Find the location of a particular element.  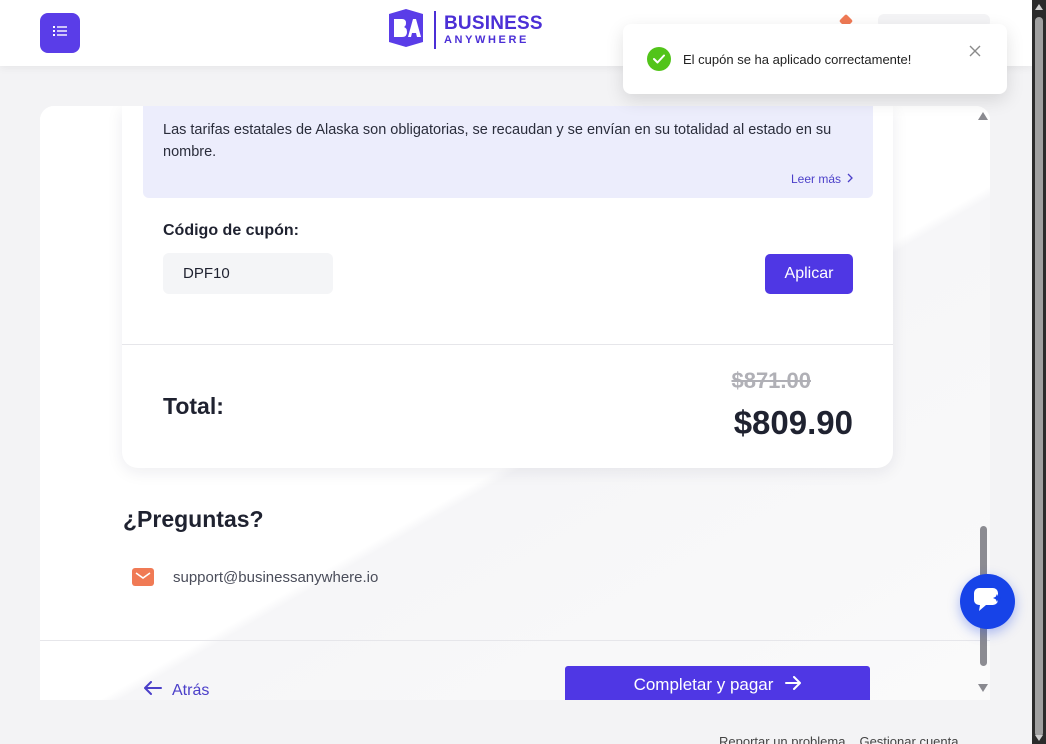

logo-line-2: ANYWHERE is located at coordinates (486, 40).